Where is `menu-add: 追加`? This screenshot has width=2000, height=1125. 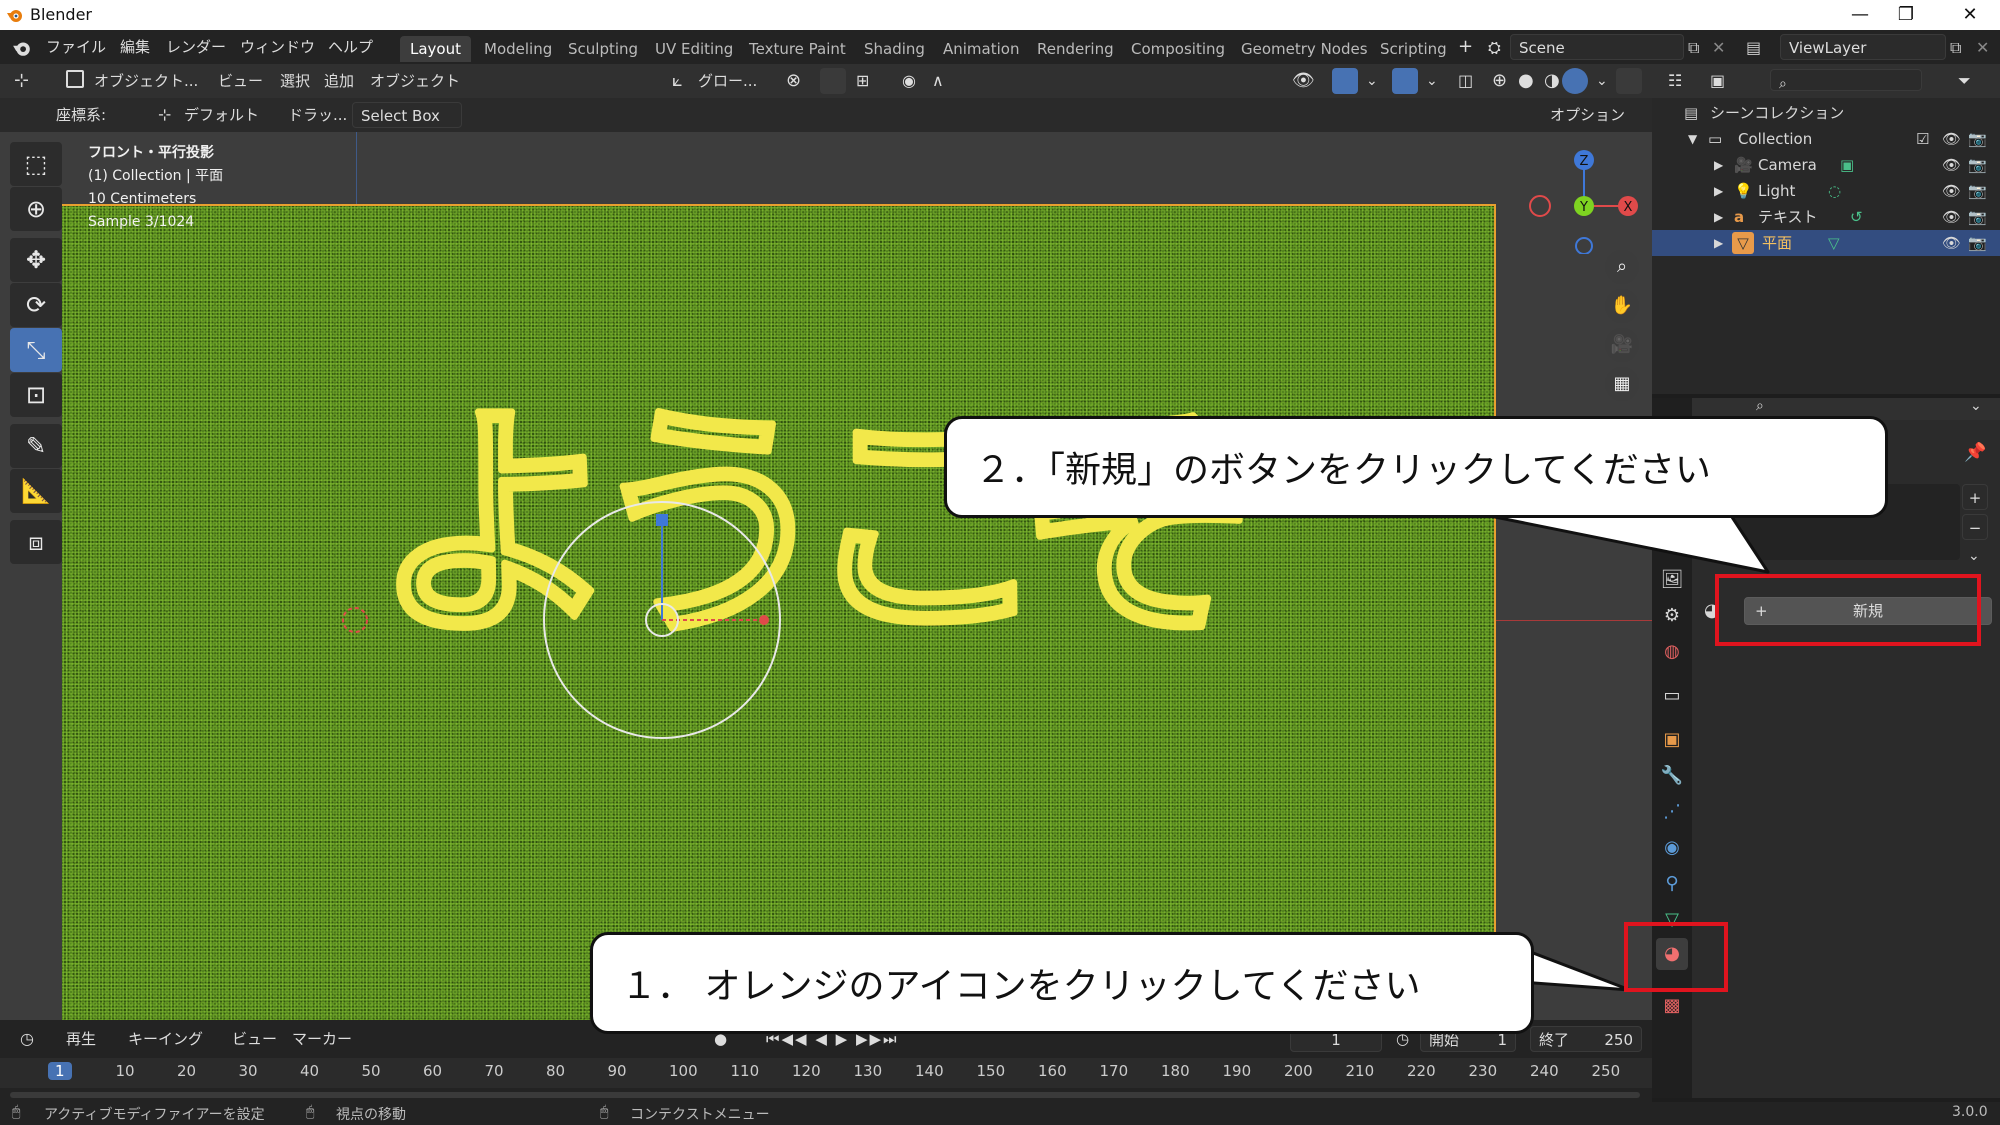 menu-add: 追加 is located at coordinates (339, 81).